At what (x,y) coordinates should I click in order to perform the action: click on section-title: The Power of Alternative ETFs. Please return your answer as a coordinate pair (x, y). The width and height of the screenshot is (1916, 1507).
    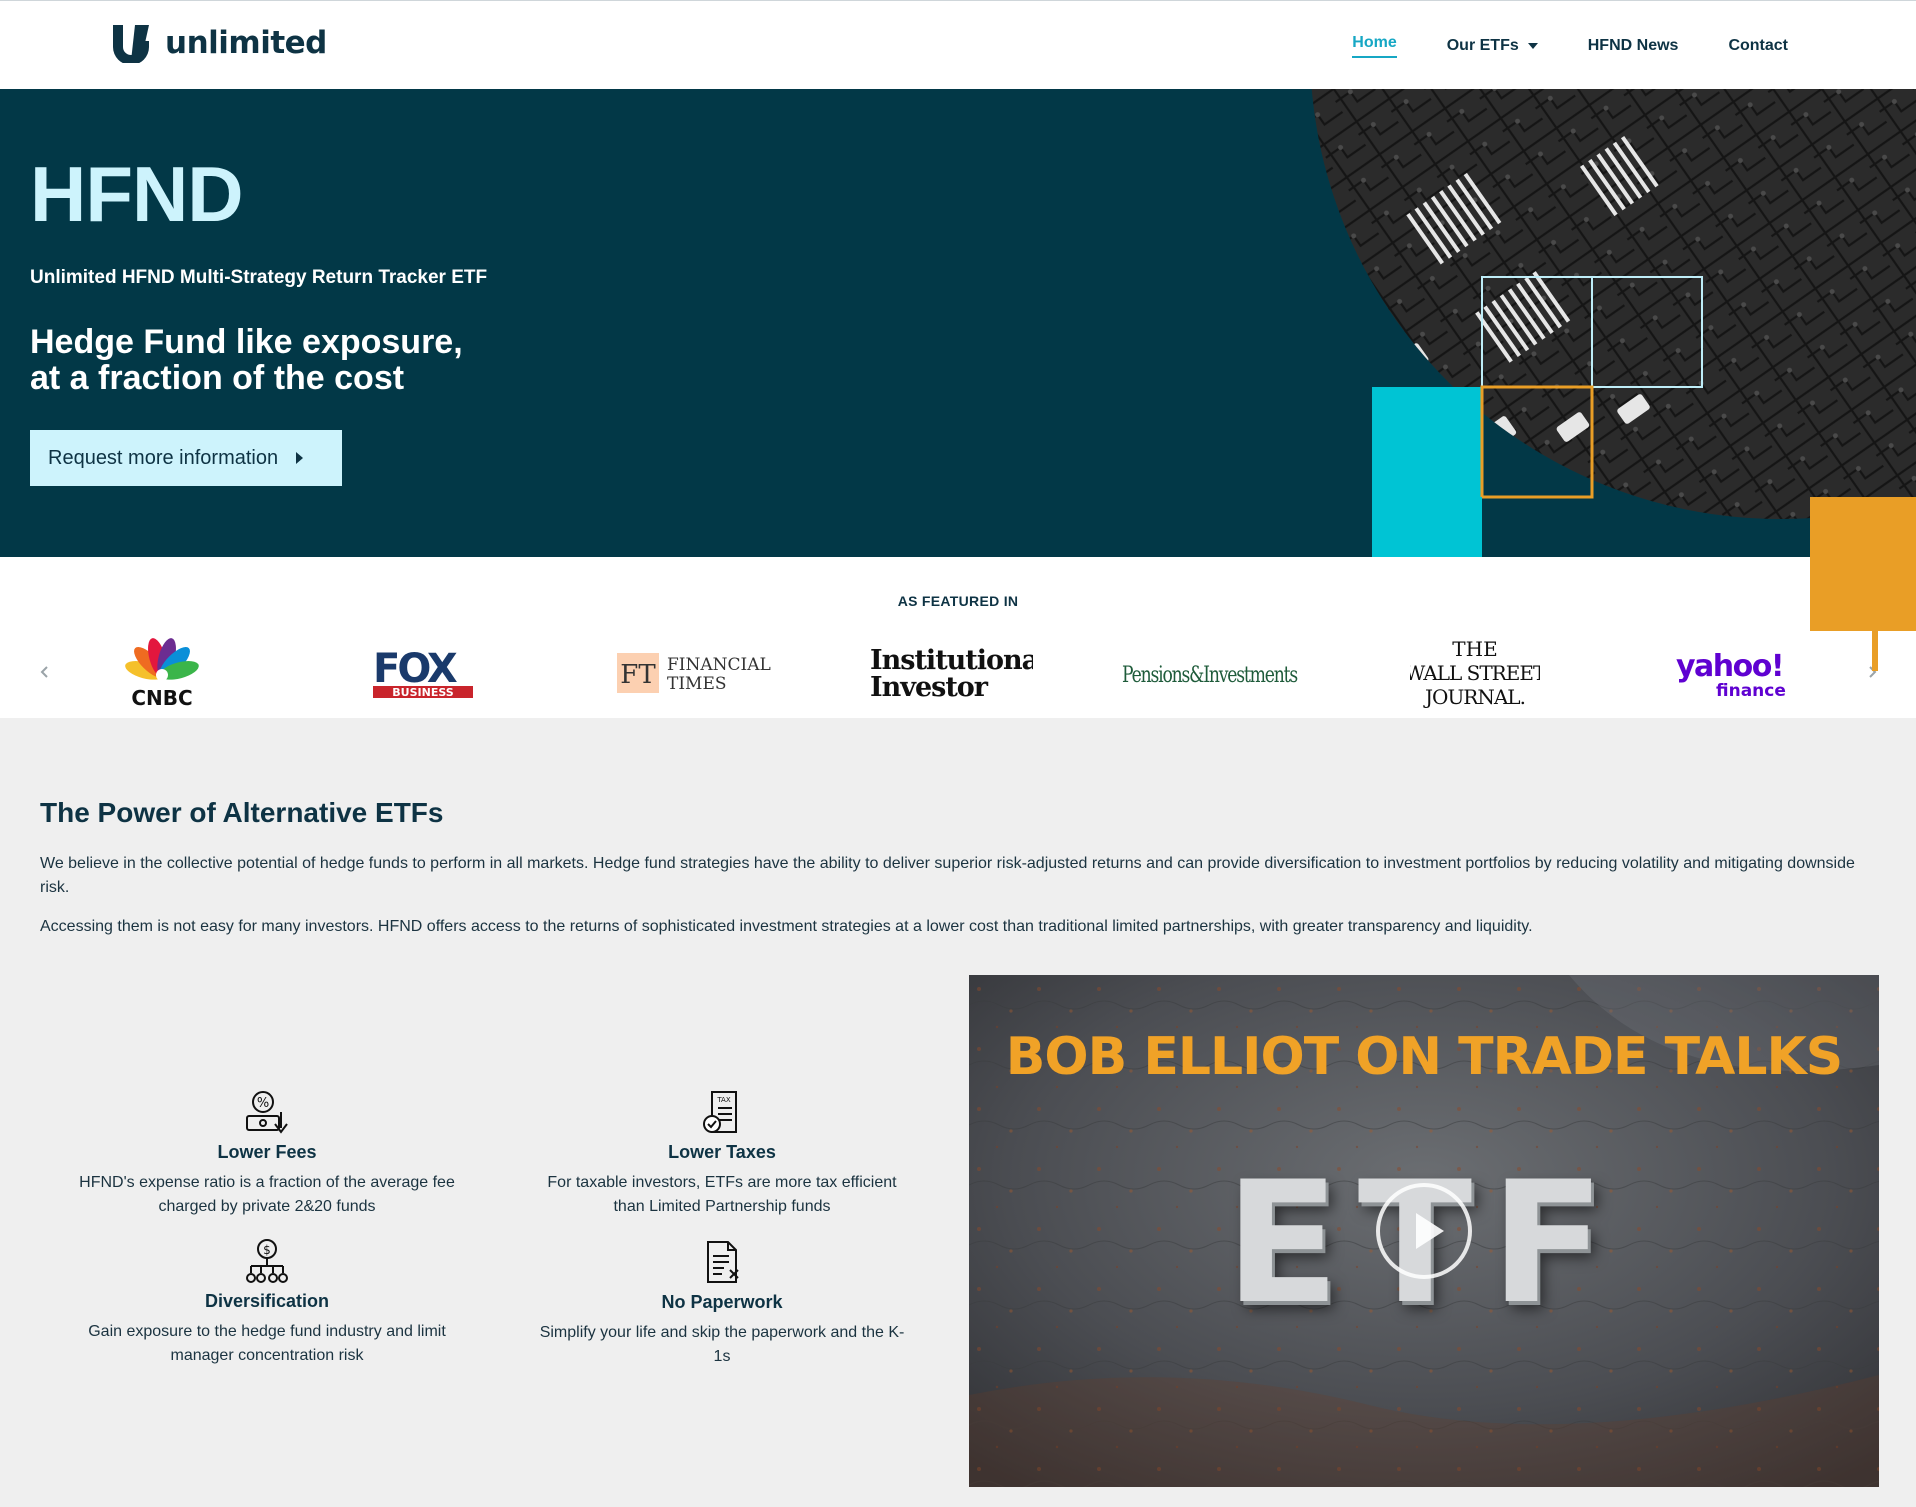
    Looking at the image, I should click on (242, 812).